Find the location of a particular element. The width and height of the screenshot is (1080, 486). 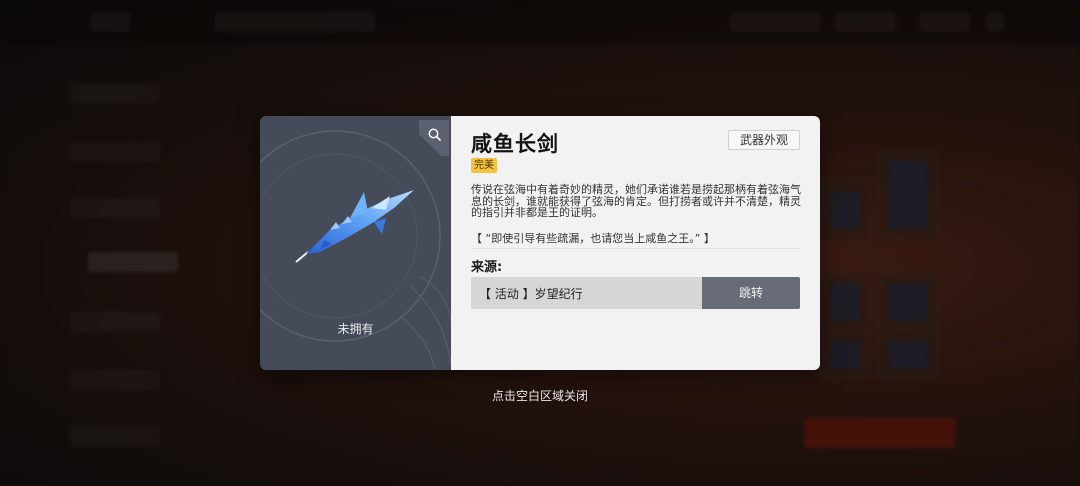

quality-badge: 完美 is located at coordinates (484, 165).